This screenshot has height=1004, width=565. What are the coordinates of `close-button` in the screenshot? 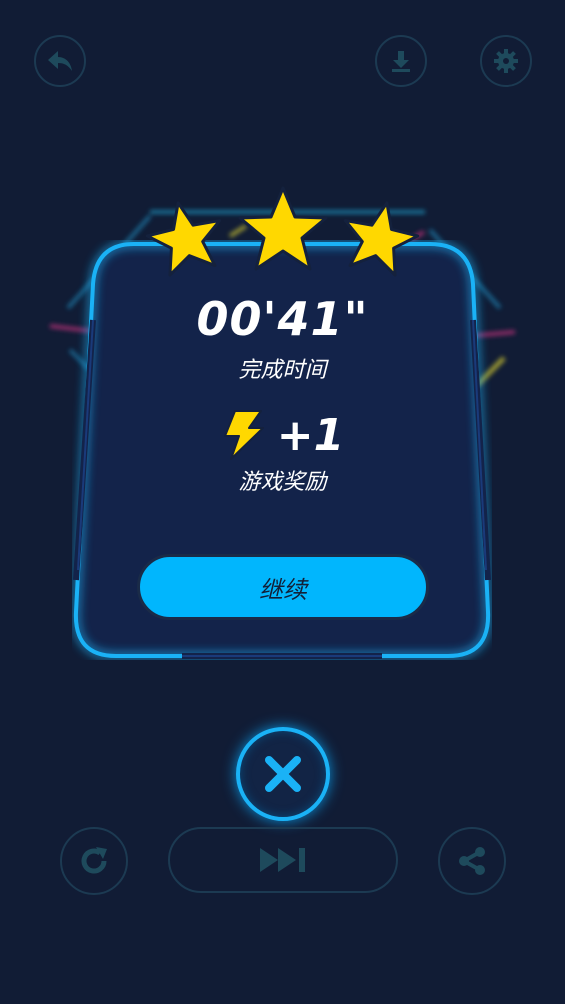 It's located at (283, 774).